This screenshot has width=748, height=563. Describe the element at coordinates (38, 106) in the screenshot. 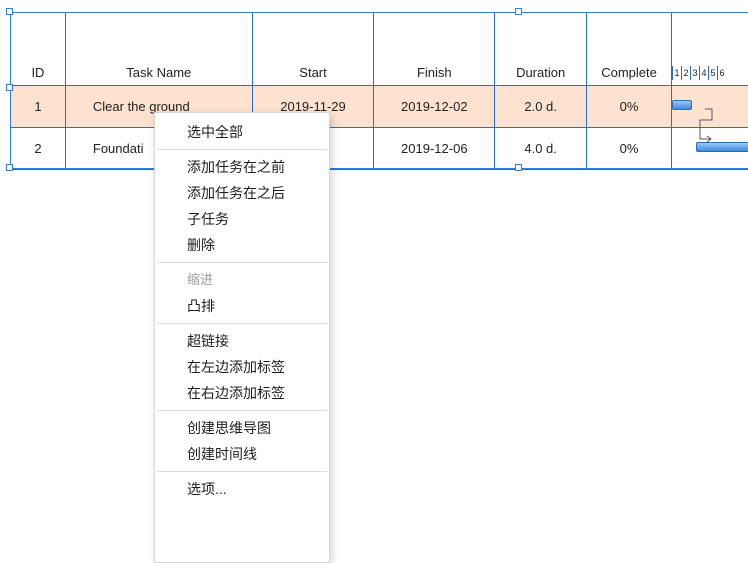

I see `cell-id: 1` at that location.